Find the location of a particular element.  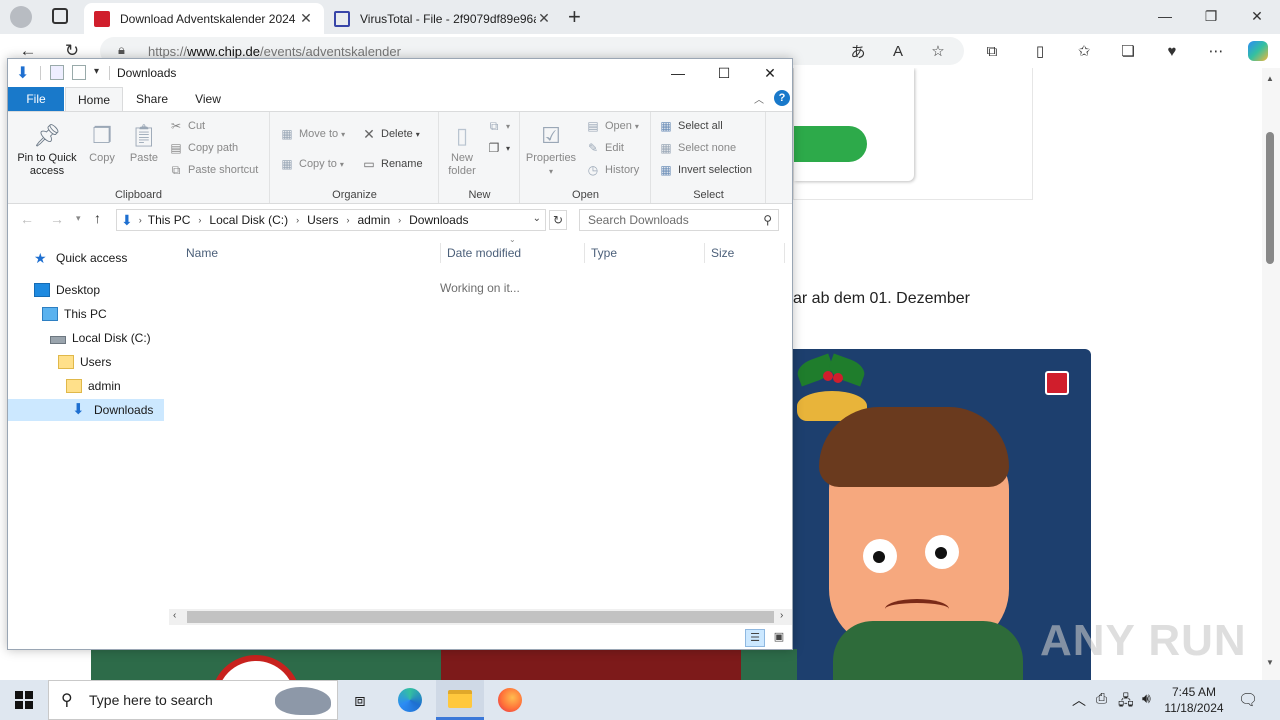

tab-virustotal: VirusTotal - File - 2f9079df89e96a ✕ is located at coordinates (443, 18).